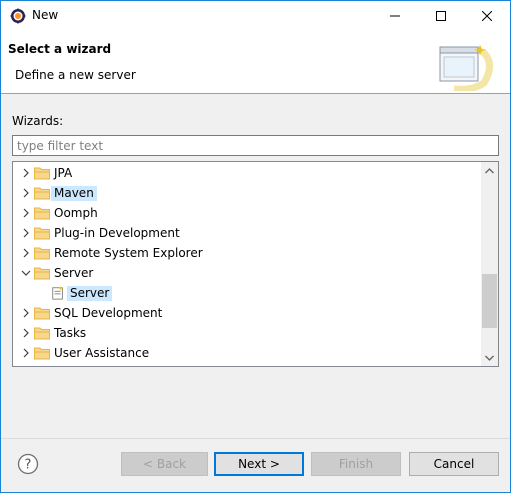  What do you see at coordinates (247, 353) in the screenshot?
I see `tree-item: User Assistance` at bounding box center [247, 353].